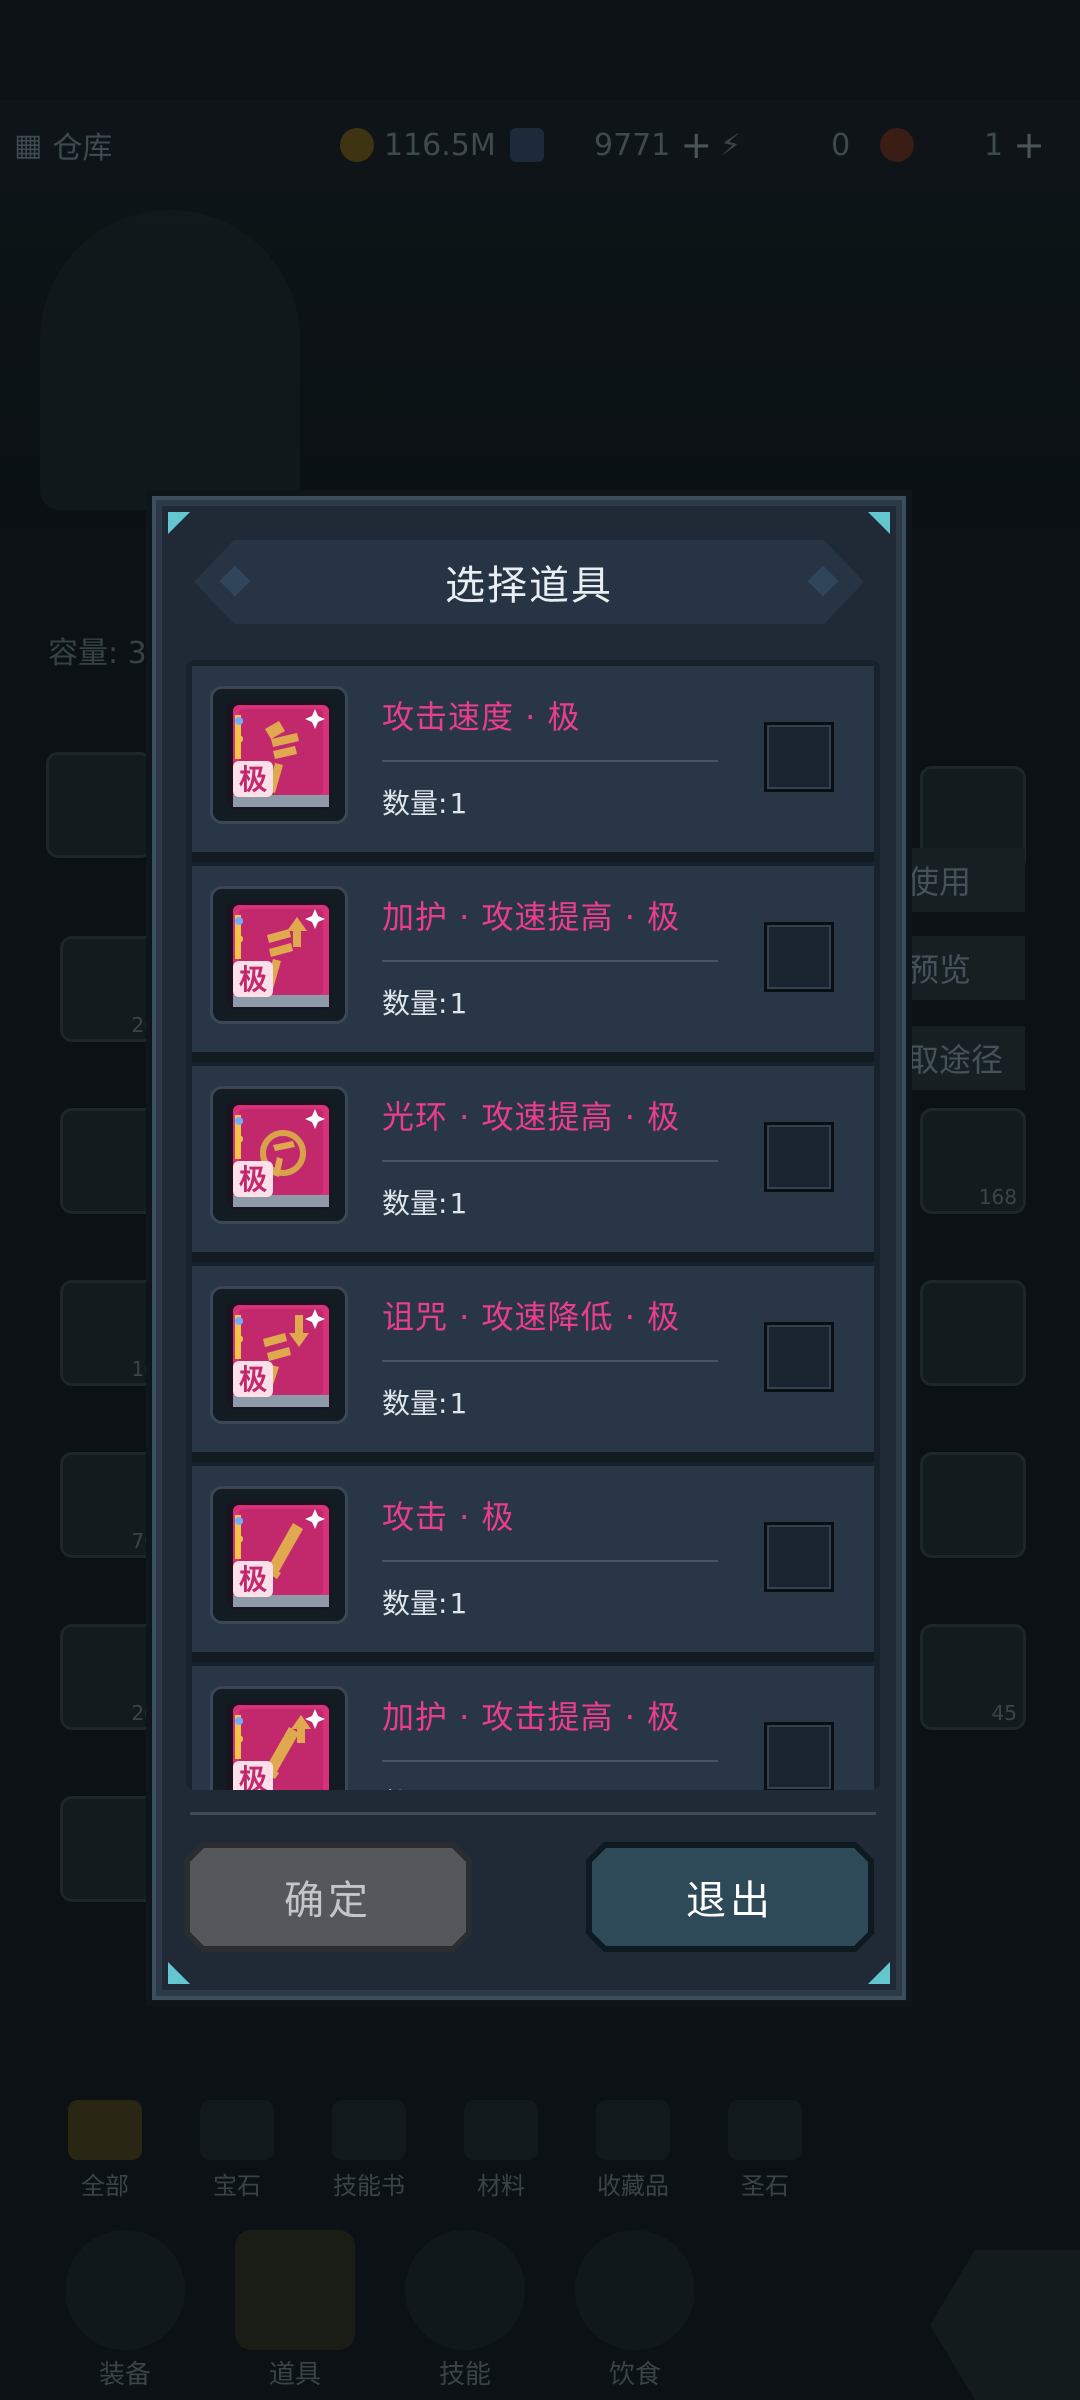 This screenshot has width=1080, height=2400. What do you see at coordinates (125, 2290) in the screenshot?
I see `equipment-icon` at bounding box center [125, 2290].